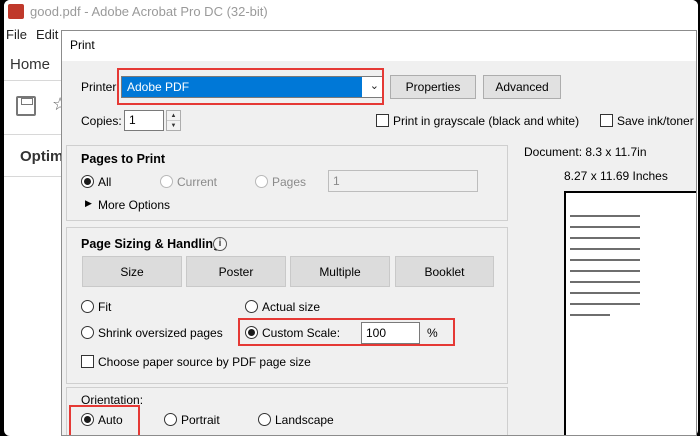  What do you see at coordinates (444, 271) in the screenshot?
I see `booklet-button: Booklet` at bounding box center [444, 271].